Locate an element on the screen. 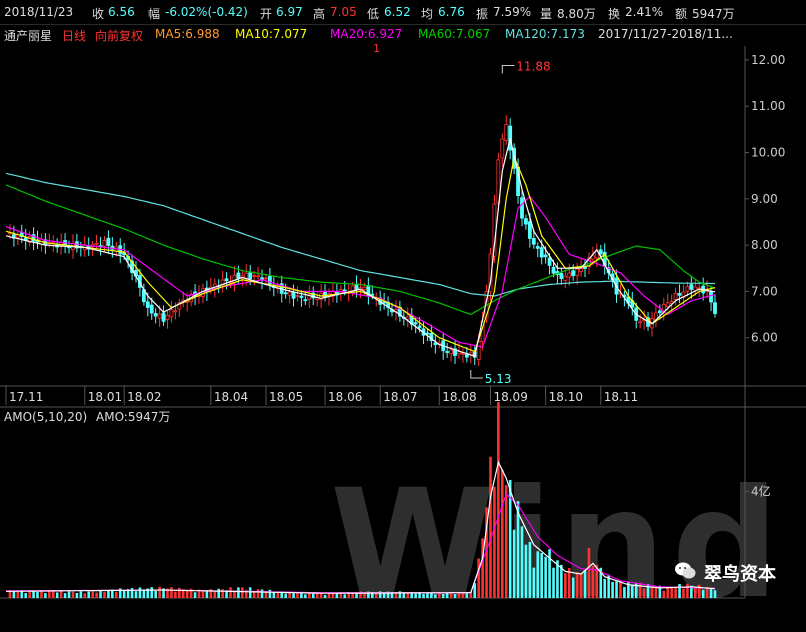 This screenshot has width=806, height=632. low-pointer is located at coordinates (476, 374).